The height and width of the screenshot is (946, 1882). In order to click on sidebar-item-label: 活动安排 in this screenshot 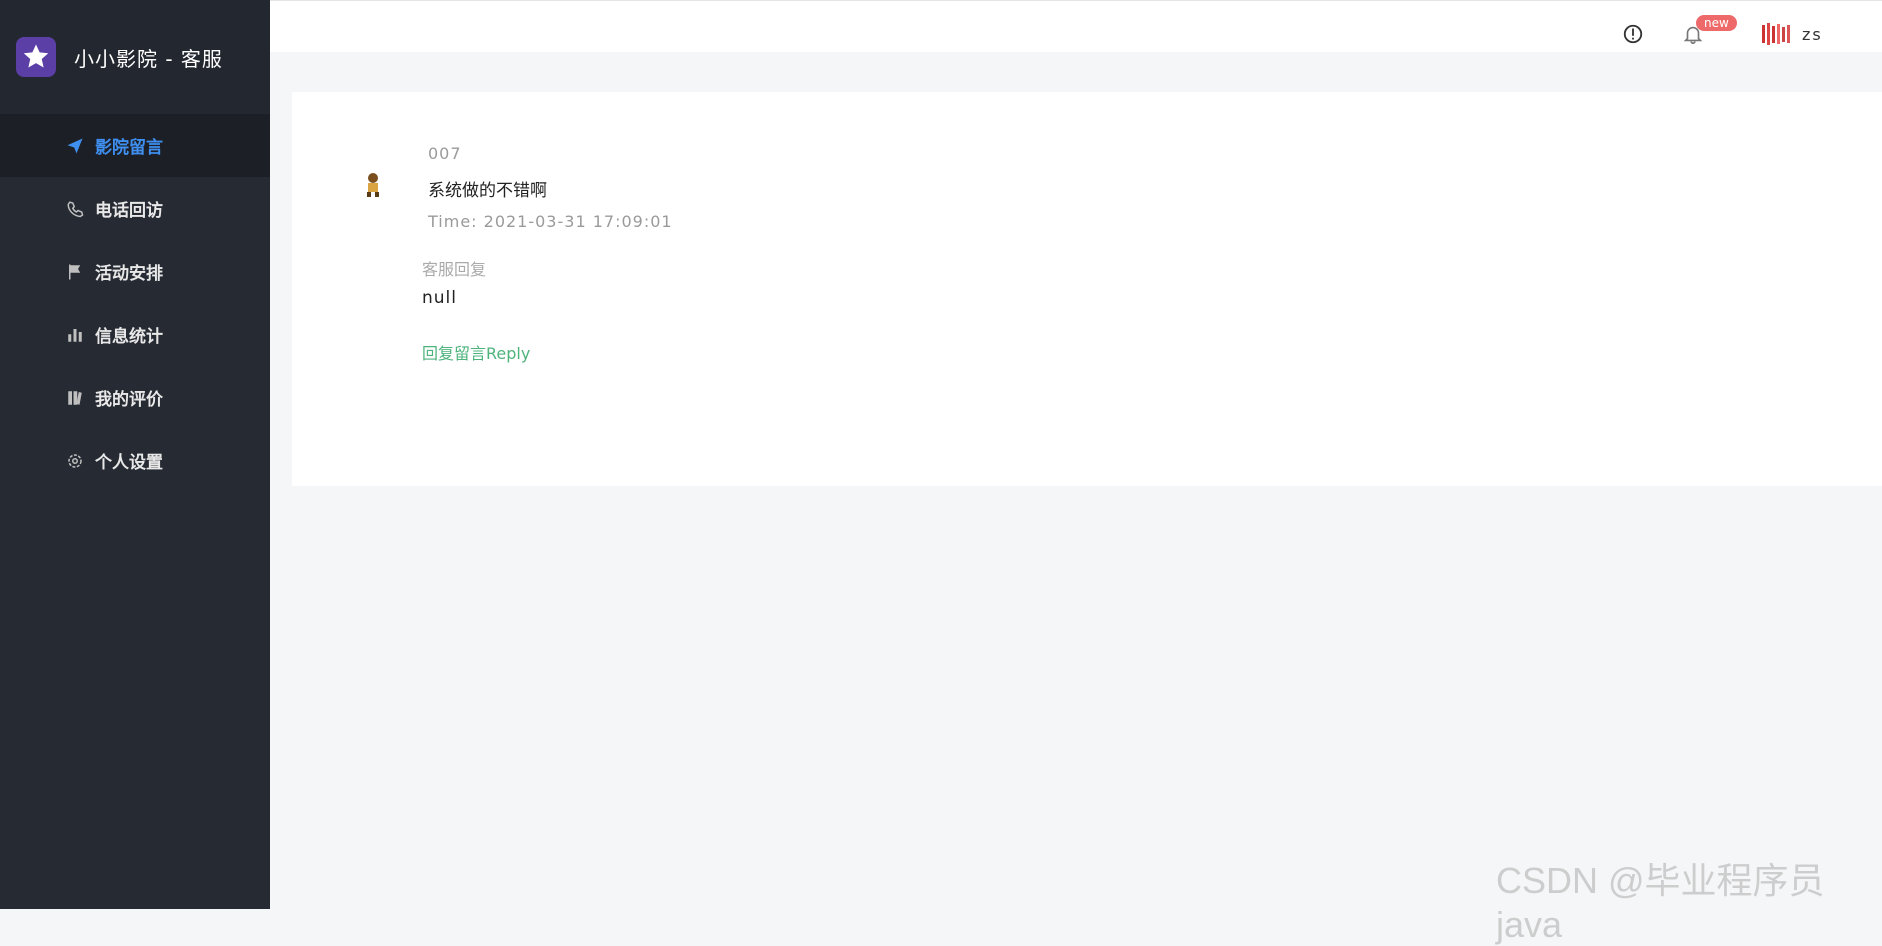, I will do `click(129, 274)`.